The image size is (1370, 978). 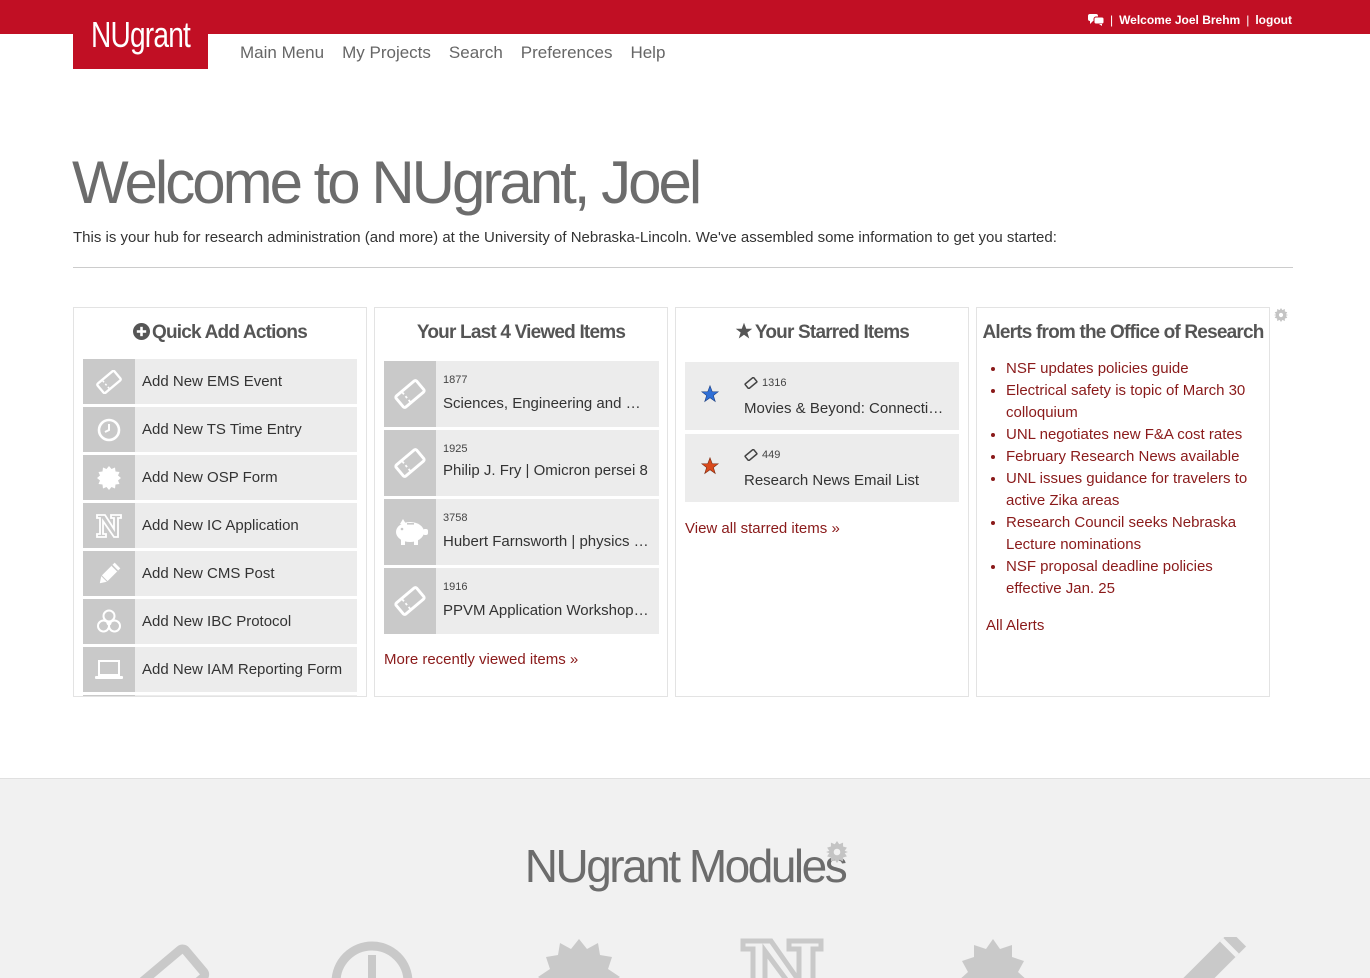 What do you see at coordinates (547, 610) in the screenshot?
I see `item-title: PPVM Application Workshop 2016` at bounding box center [547, 610].